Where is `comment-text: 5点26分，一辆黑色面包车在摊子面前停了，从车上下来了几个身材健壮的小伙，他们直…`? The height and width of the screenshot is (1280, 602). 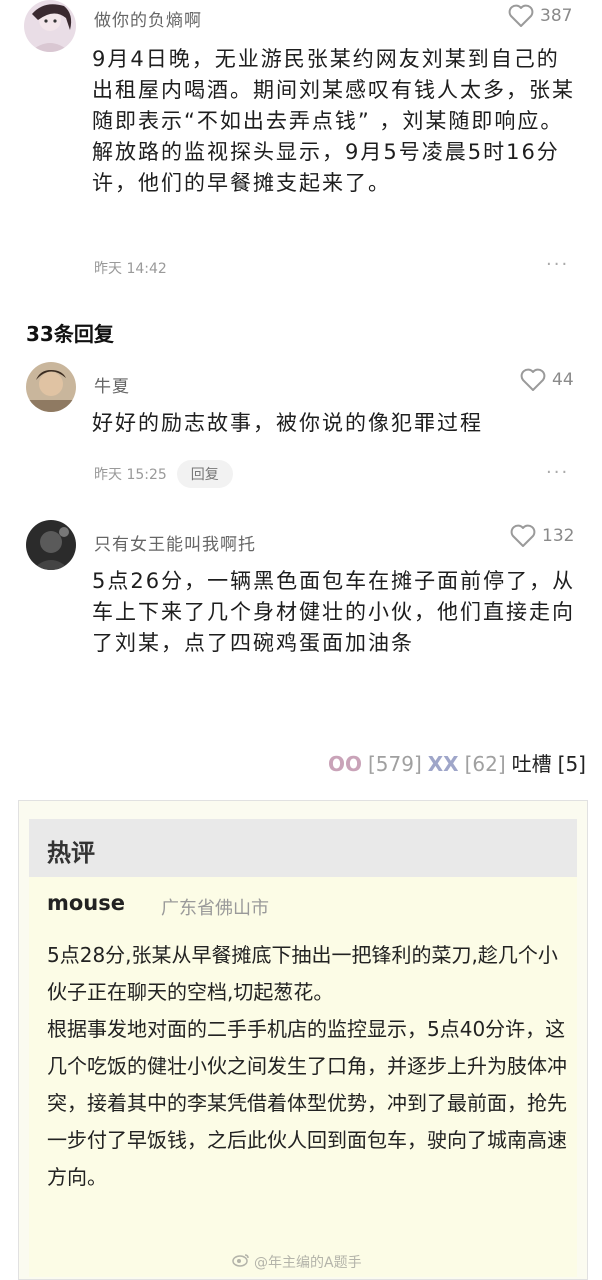
comment-text: 5点26分，一辆黑色面包车在摊子面前停了，从车上下来了几个身材健壮的小伙，他们直… is located at coordinates (334, 612).